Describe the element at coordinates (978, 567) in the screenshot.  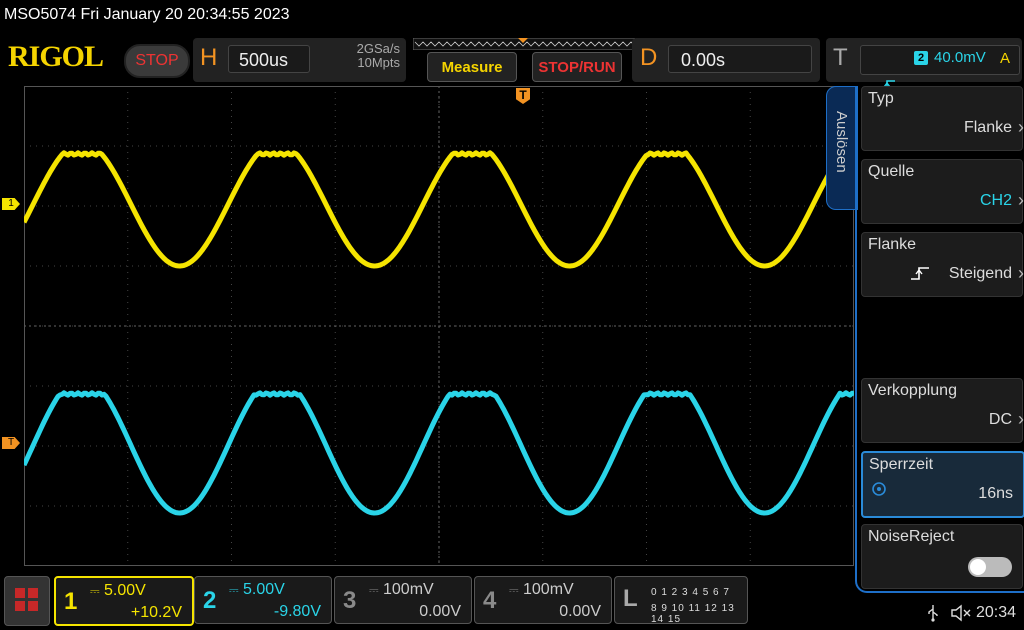
I see `toggle-knob` at that location.